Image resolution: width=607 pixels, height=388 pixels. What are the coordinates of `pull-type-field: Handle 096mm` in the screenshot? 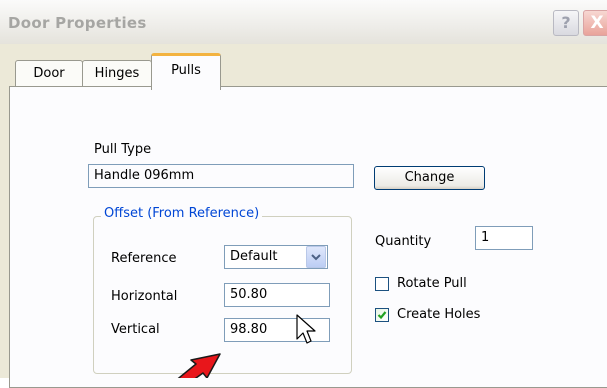 It's located at (221, 176).